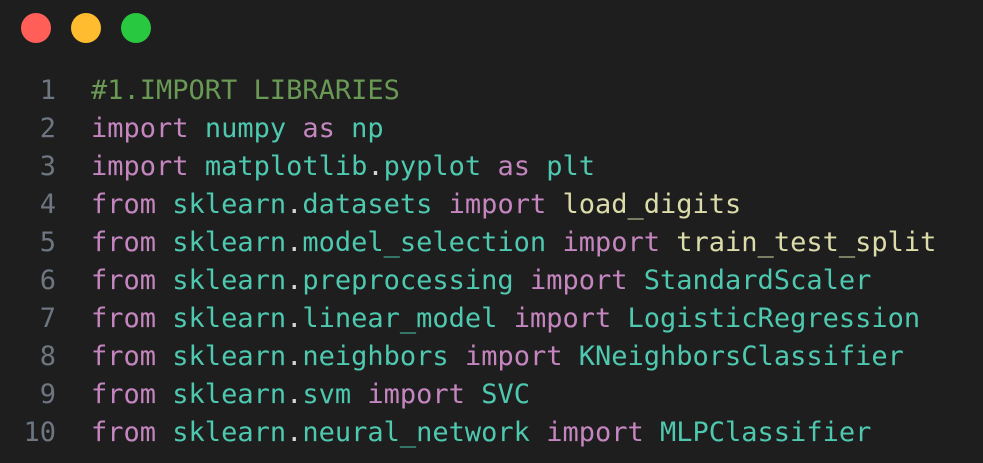 The width and height of the screenshot is (983, 463). Describe the element at coordinates (47, 280) in the screenshot. I see `line-number: 6` at that location.